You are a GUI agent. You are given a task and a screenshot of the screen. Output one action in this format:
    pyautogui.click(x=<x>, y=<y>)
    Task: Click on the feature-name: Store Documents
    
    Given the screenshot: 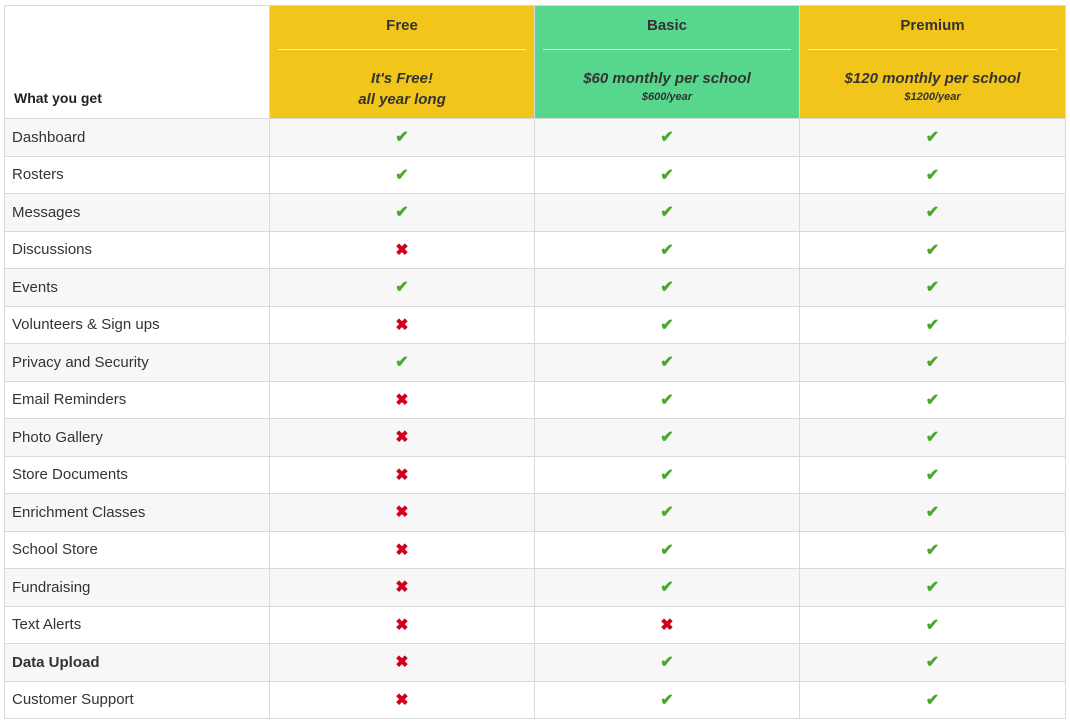 What is the action you would take?
    pyautogui.click(x=137, y=474)
    